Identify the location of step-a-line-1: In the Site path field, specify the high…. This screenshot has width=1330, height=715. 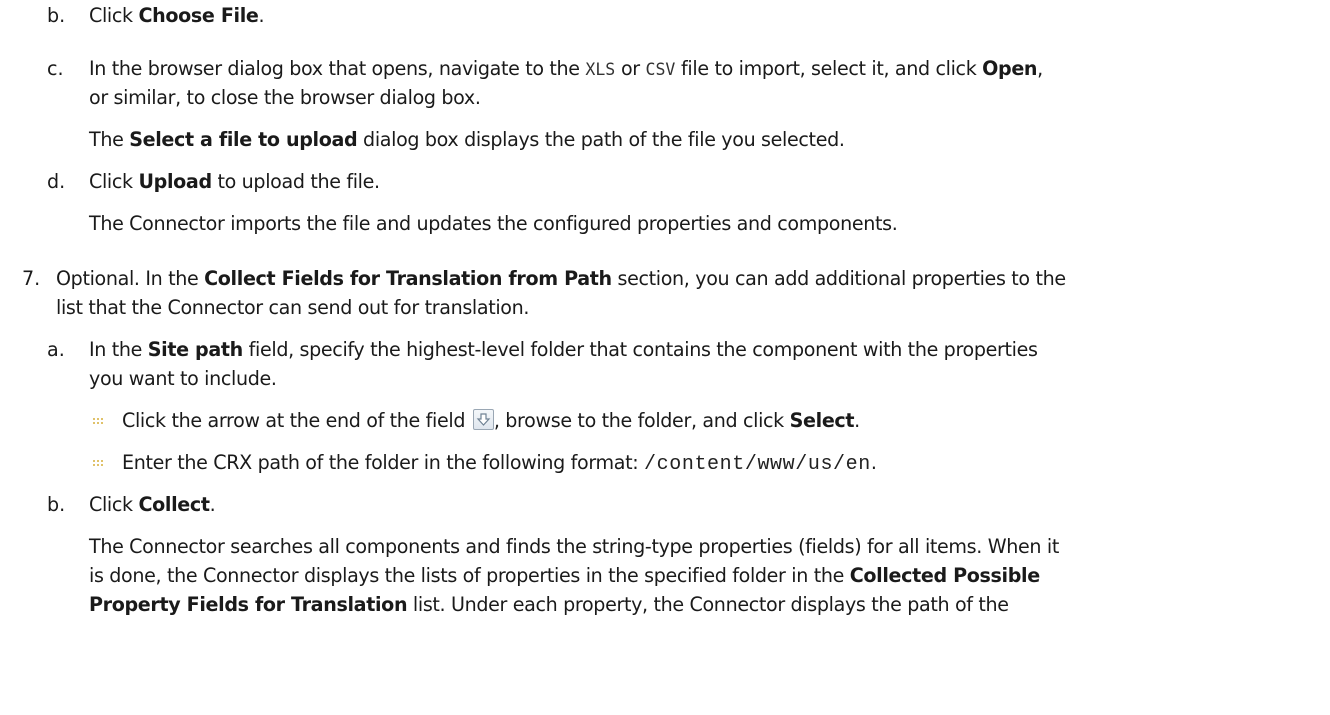
(563, 349).